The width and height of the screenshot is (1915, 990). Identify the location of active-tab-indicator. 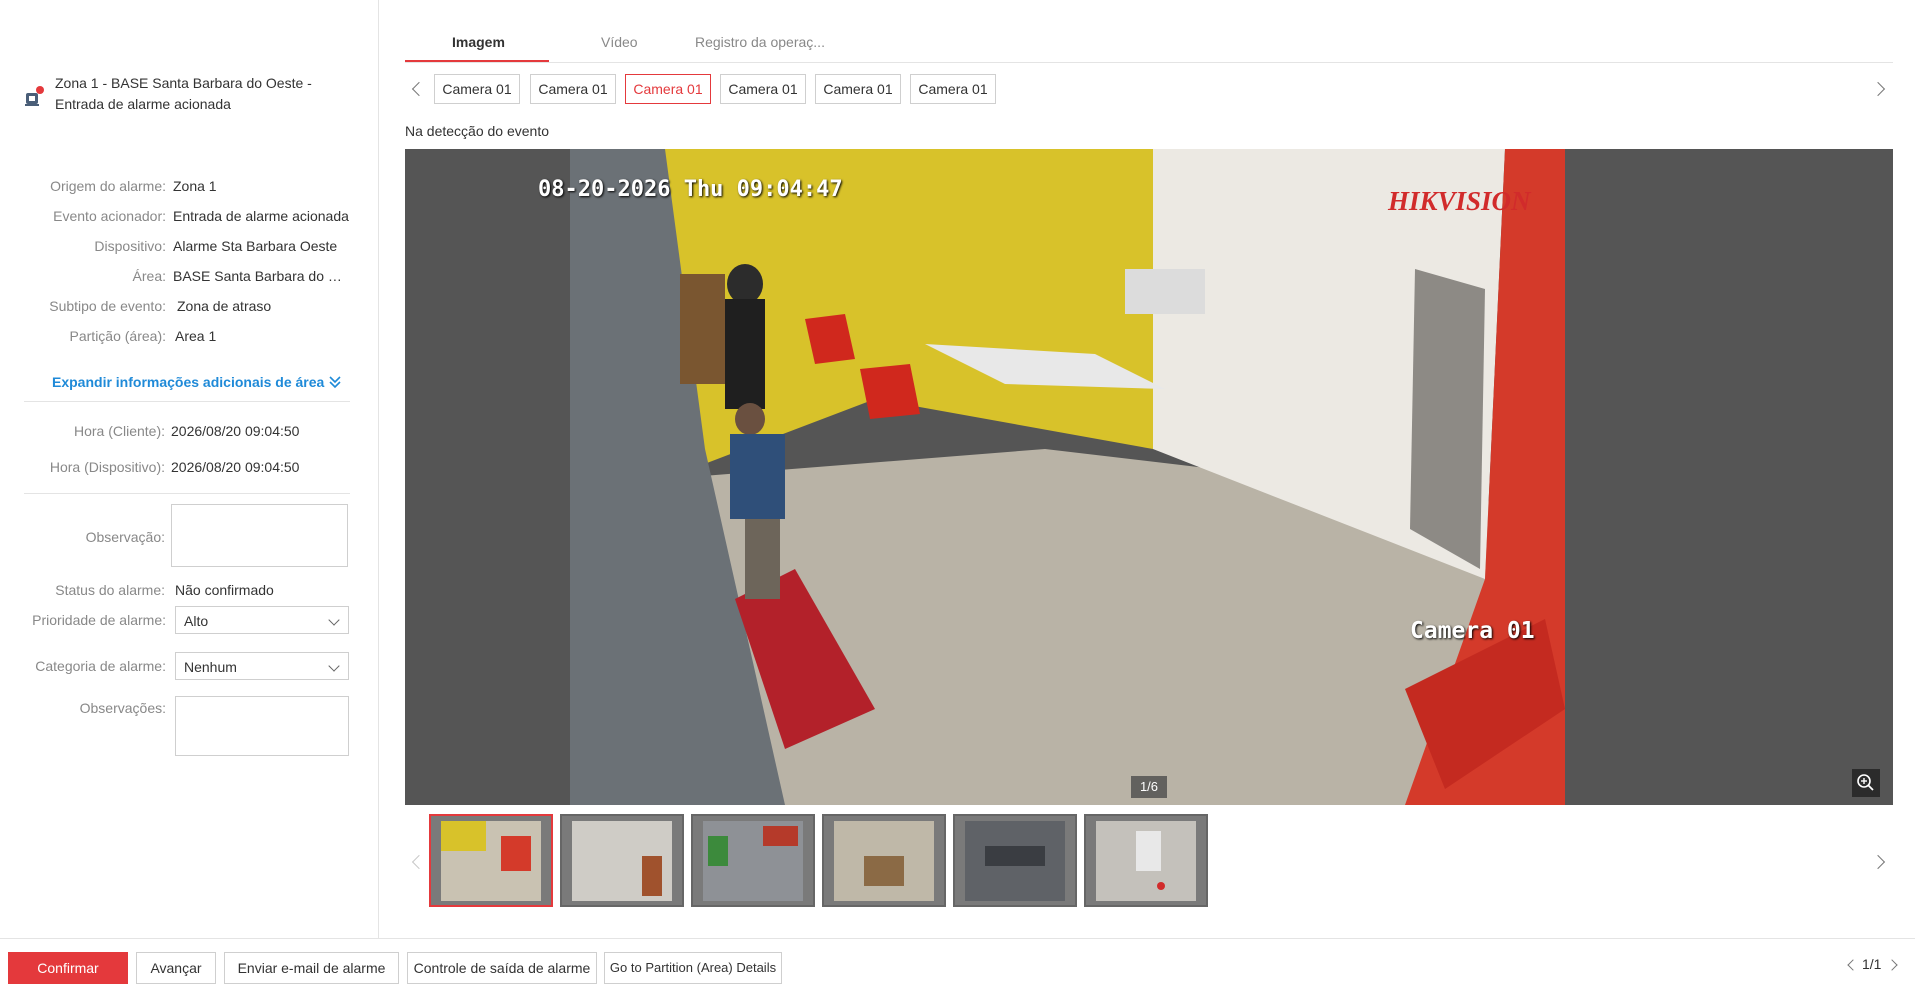
(477, 61).